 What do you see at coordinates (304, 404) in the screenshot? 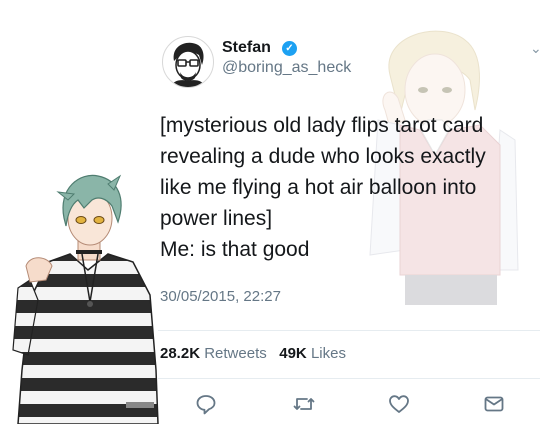
I see `retweet-icon` at bounding box center [304, 404].